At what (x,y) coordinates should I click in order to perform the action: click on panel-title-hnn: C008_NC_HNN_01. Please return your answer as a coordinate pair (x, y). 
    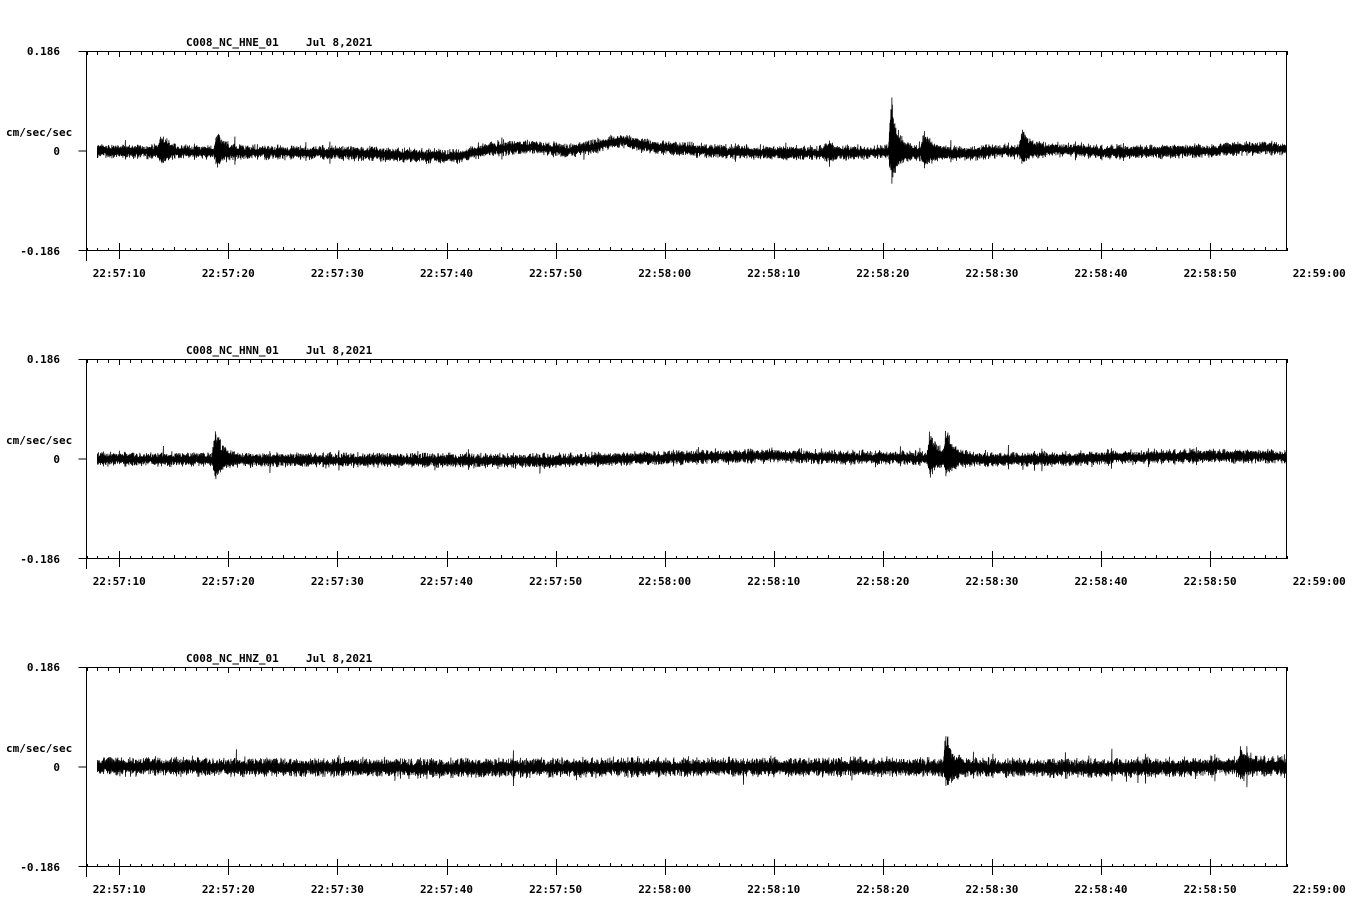
    Looking at the image, I should click on (232, 350).